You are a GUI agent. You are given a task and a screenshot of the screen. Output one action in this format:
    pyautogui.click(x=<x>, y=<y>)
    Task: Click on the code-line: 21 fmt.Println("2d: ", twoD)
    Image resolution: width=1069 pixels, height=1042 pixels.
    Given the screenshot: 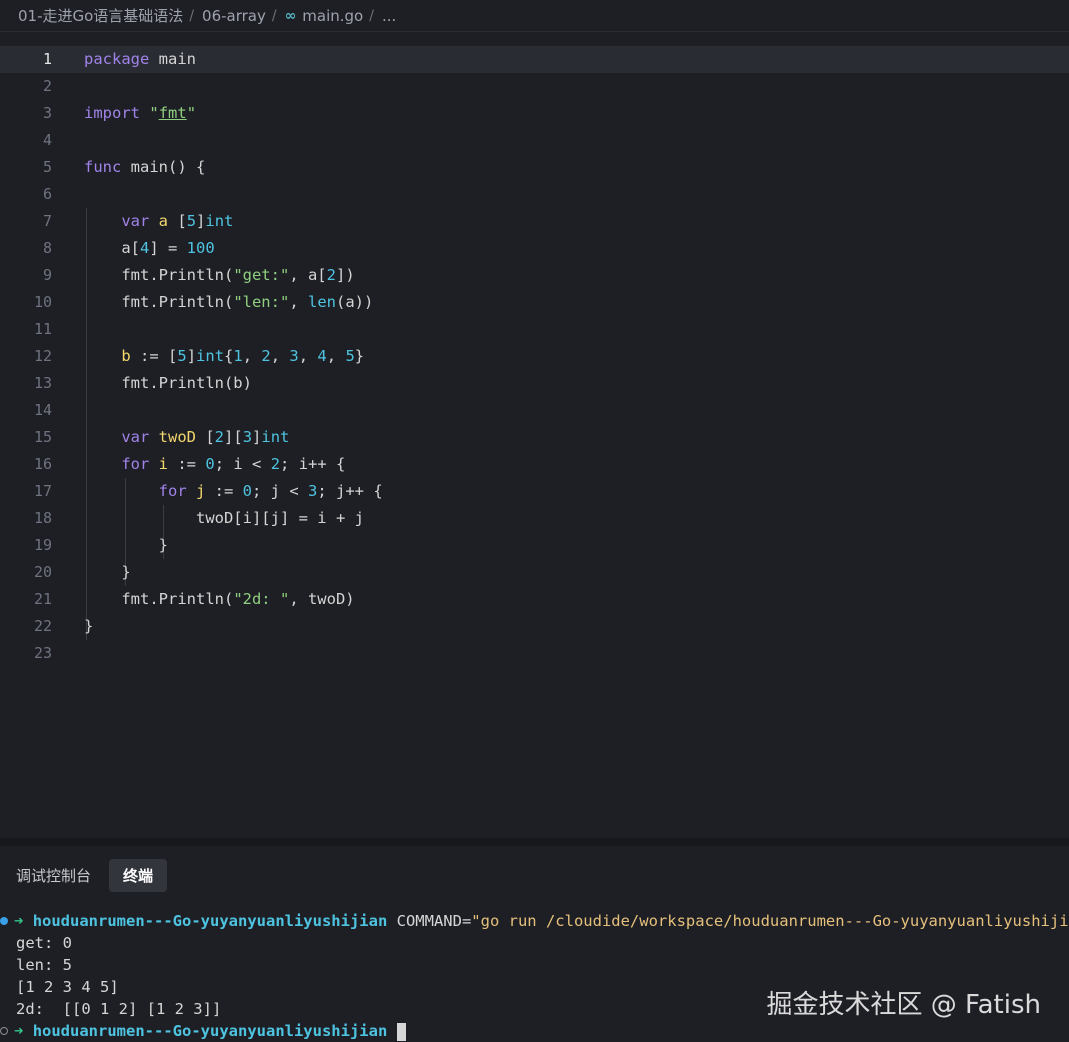 What is the action you would take?
    pyautogui.click(x=534, y=599)
    